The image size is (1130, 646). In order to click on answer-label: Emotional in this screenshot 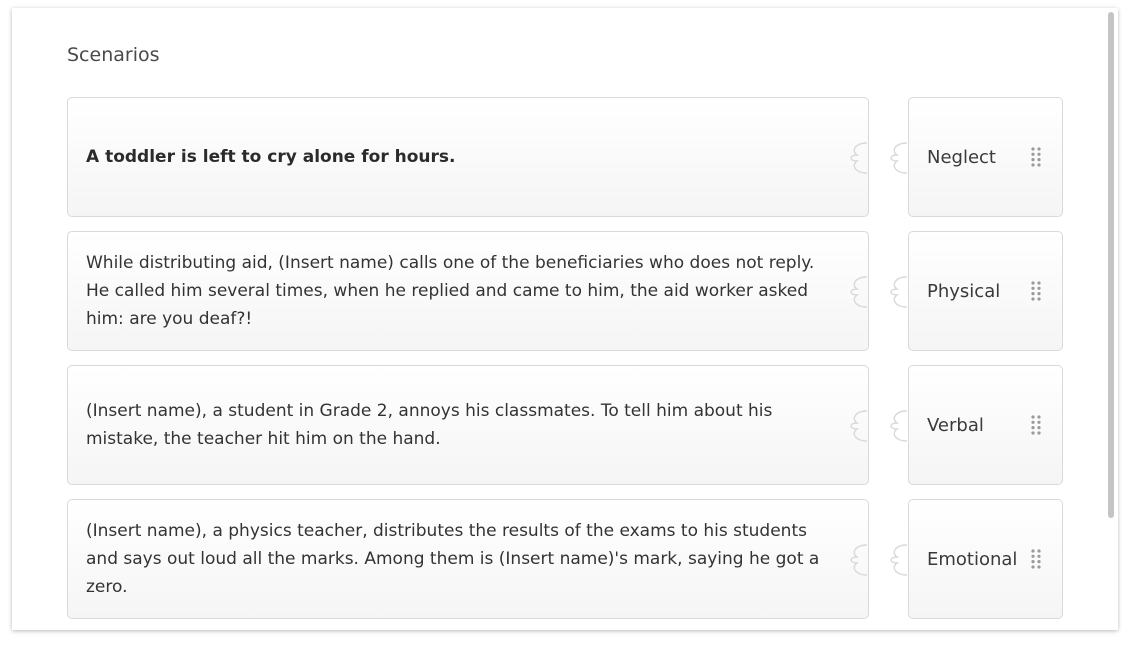, I will do `click(972, 559)`.